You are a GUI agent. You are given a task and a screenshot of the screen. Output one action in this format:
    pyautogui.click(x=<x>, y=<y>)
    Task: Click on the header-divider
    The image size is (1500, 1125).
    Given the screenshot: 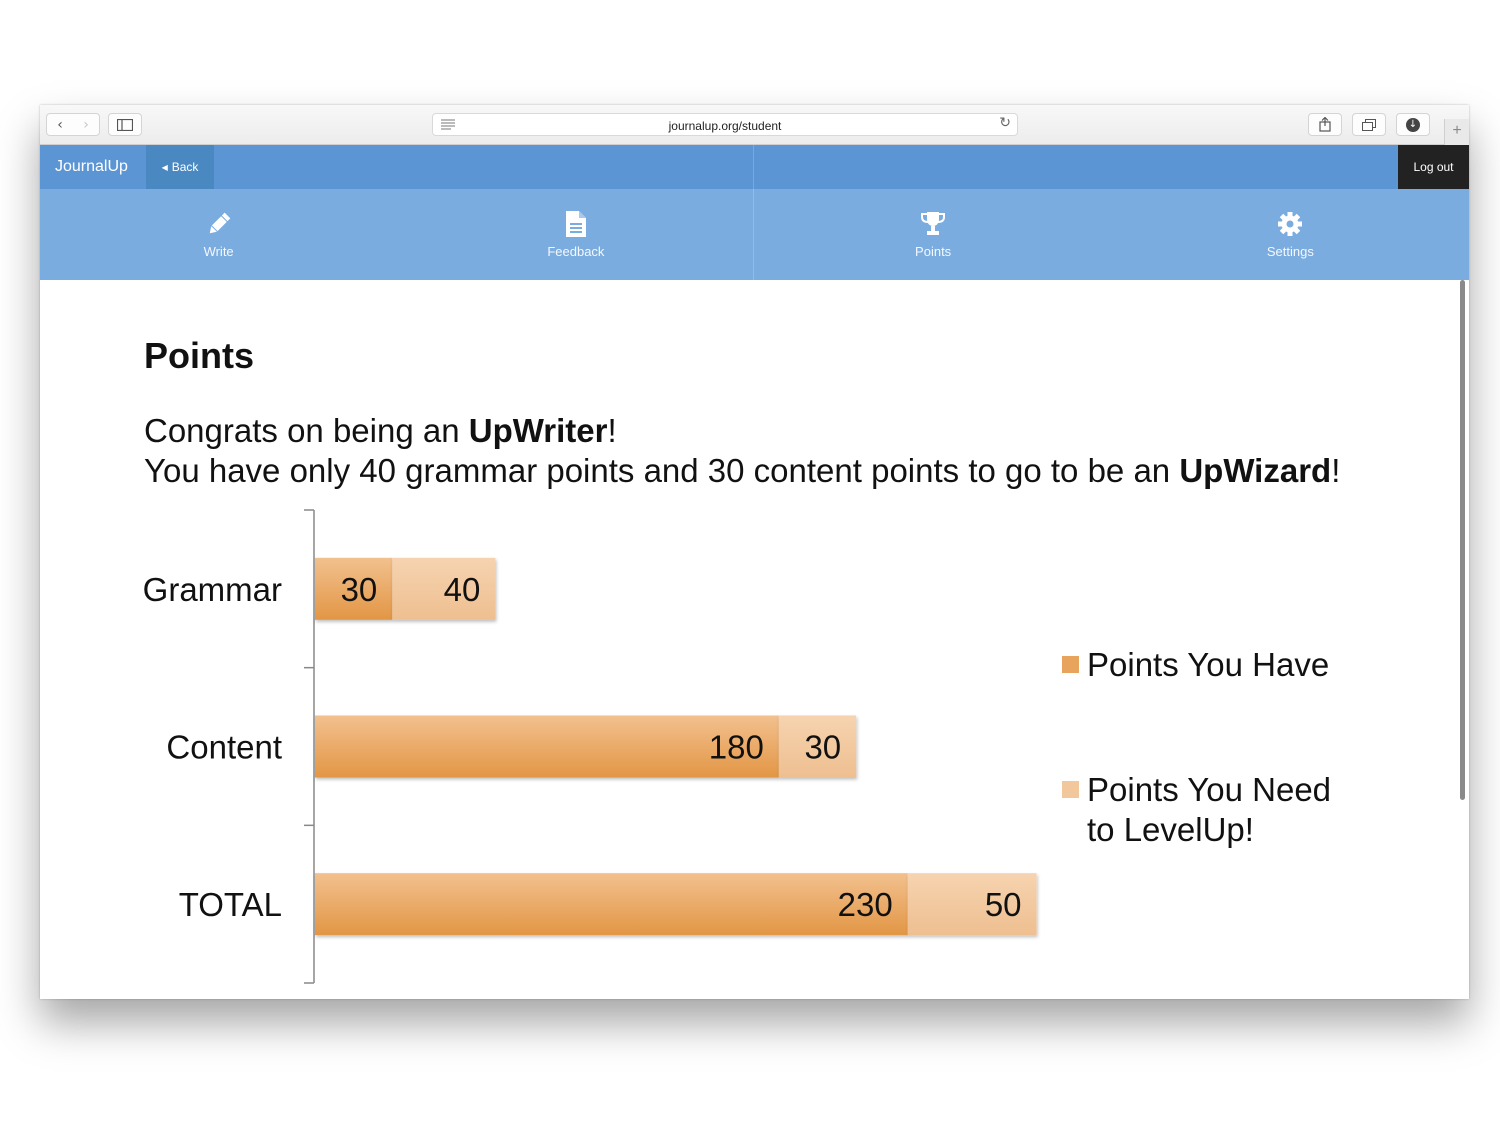 What is the action you would take?
    pyautogui.click(x=753, y=212)
    